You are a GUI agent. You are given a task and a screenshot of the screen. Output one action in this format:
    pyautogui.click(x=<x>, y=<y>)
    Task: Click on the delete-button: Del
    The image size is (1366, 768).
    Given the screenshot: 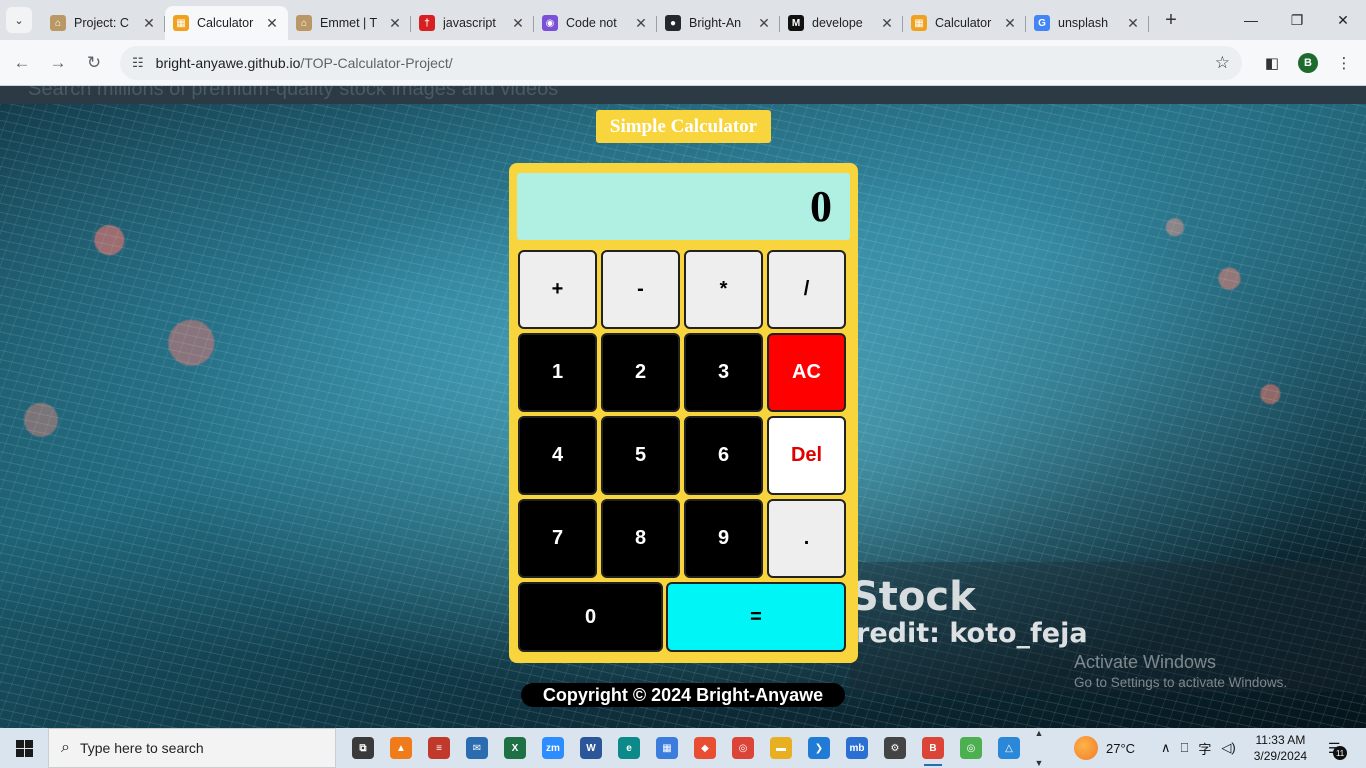 What is the action you would take?
    pyautogui.click(x=806, y=455)
    